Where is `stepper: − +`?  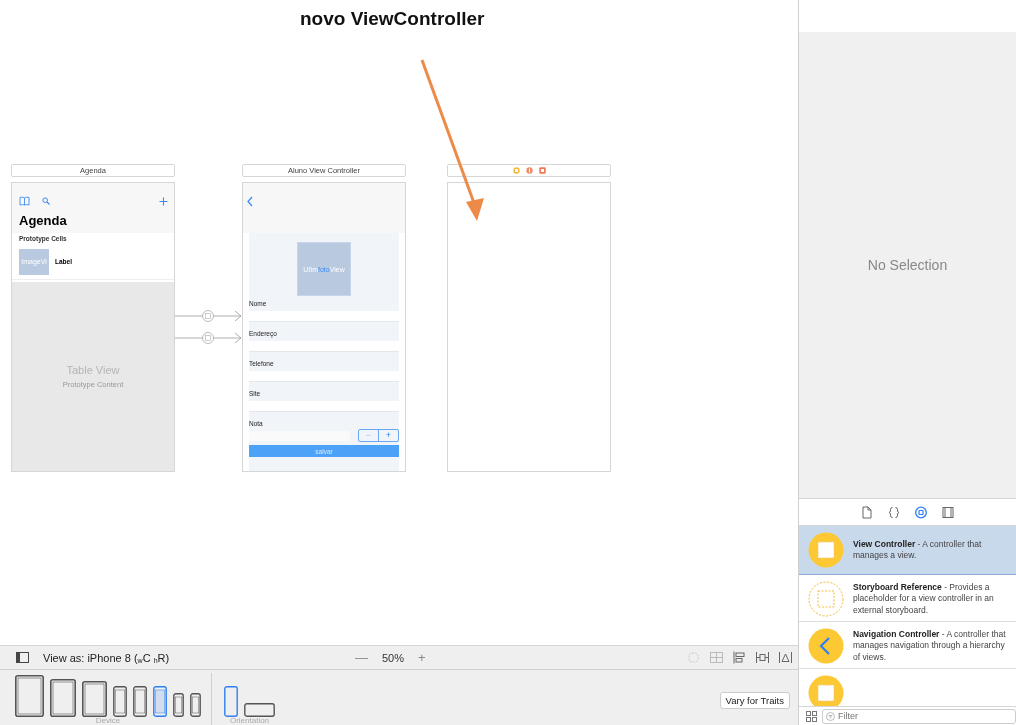
stepper: − + is located at coordinates (378, 435).